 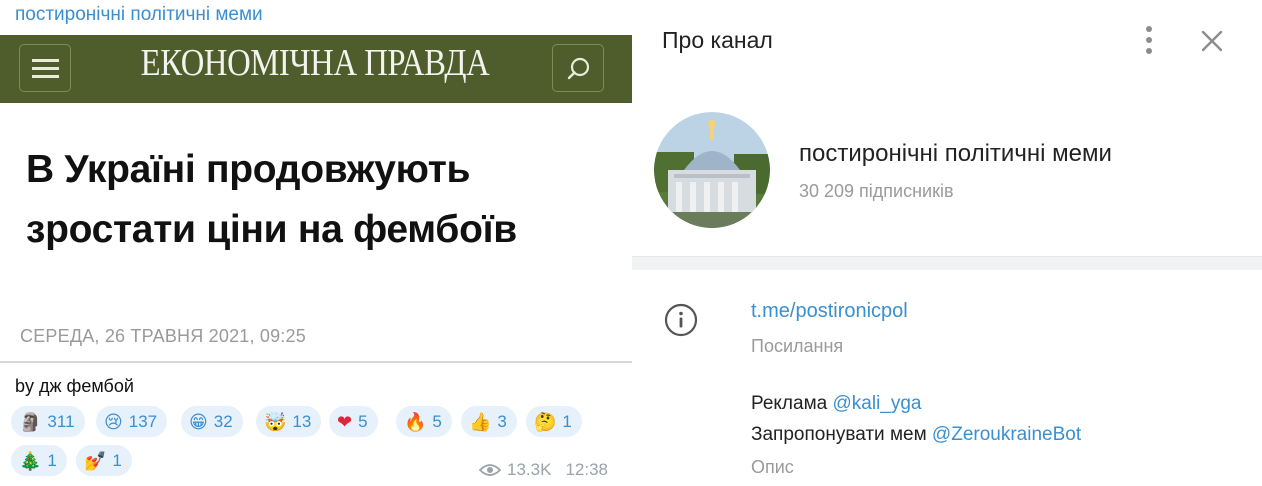 I want to click on channel-link: t.me/postironicpol, so click(x=829, y=311).